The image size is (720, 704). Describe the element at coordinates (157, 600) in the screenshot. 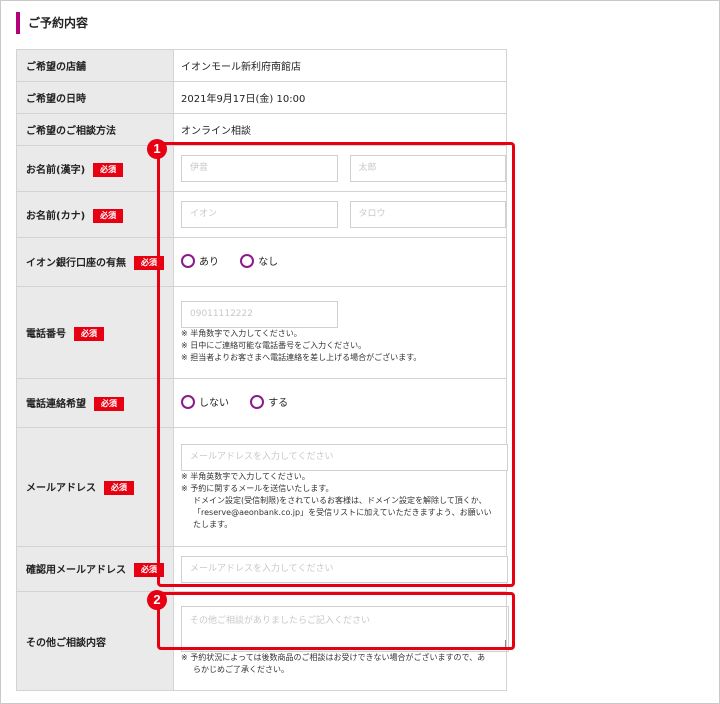

I see `callout-badge-2: 2` at that location.